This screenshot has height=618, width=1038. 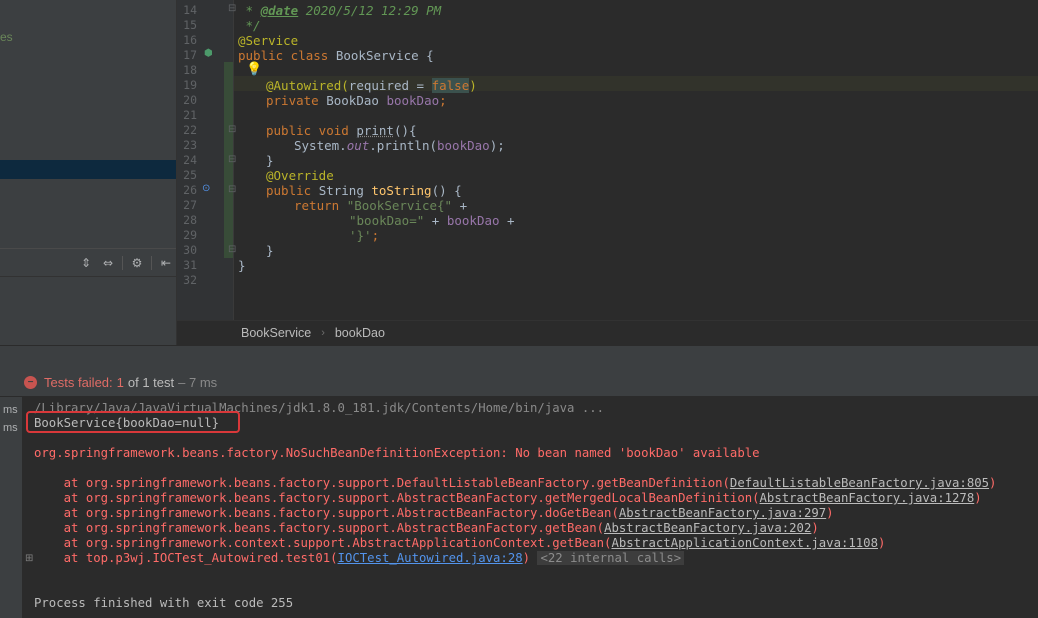 I want to click on code-line: return "BookService{" +, so click(x=381, y=205).